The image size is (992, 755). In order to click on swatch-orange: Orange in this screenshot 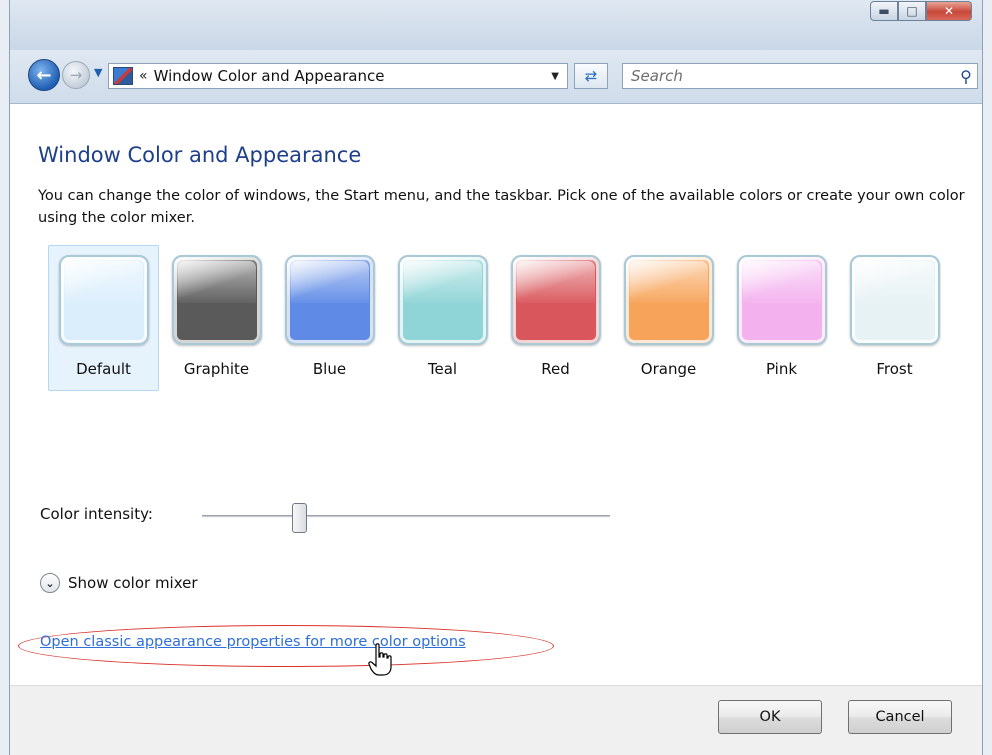, I will do `click(668, 318)`.